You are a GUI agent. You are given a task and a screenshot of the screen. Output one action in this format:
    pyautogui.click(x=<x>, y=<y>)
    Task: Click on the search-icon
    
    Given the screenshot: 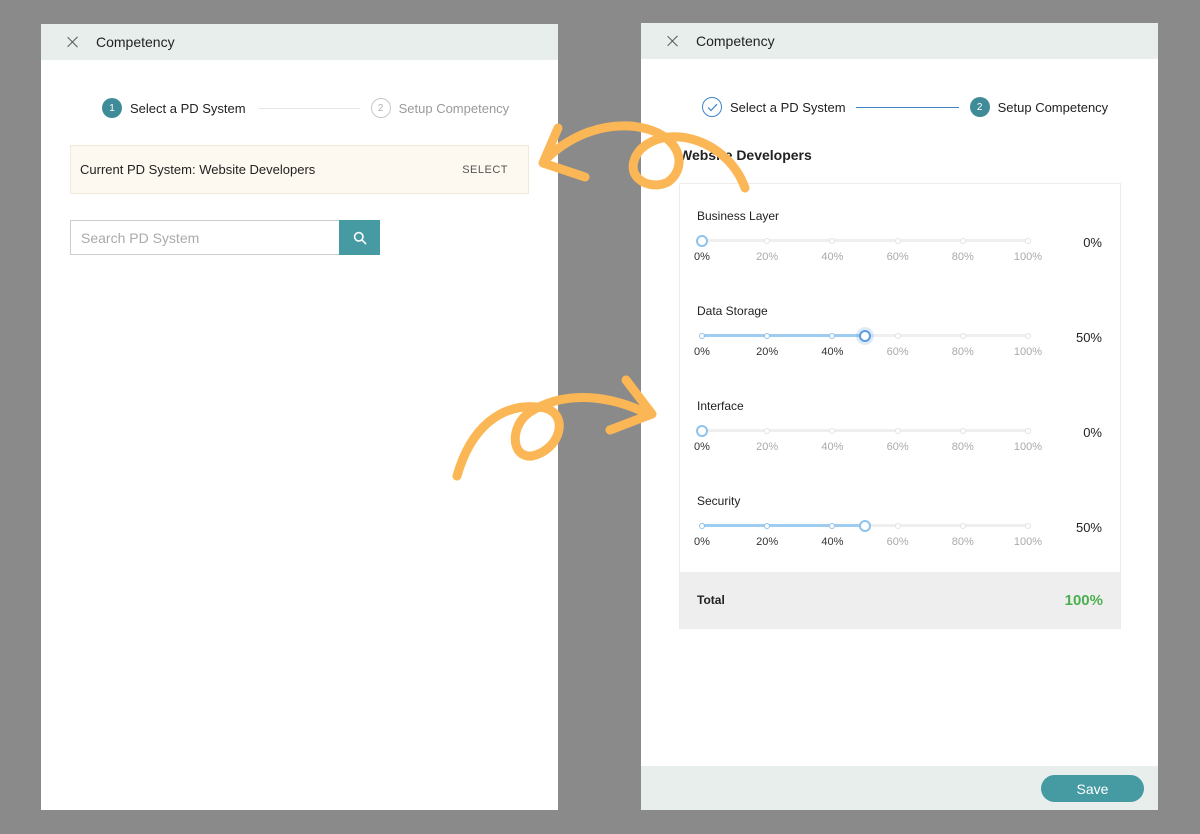 What is the action you would take?
    pyautogui.click(x=359, y=237)
    